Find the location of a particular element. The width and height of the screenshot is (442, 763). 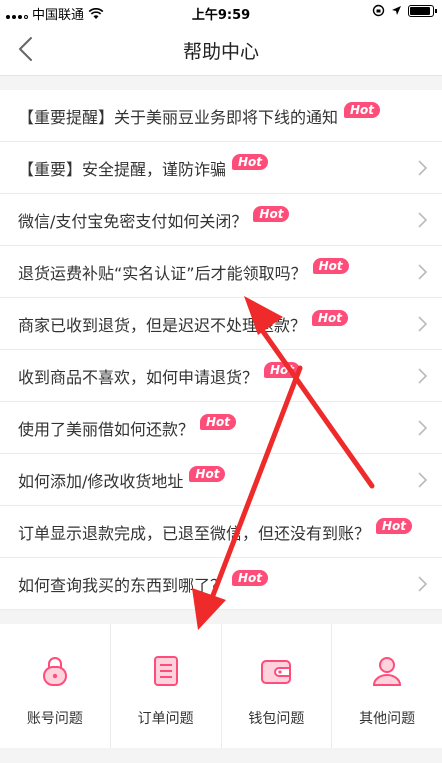

faq-item-7: 如何添加/修改收货地址 Hot is located at coordinates (221, 480).